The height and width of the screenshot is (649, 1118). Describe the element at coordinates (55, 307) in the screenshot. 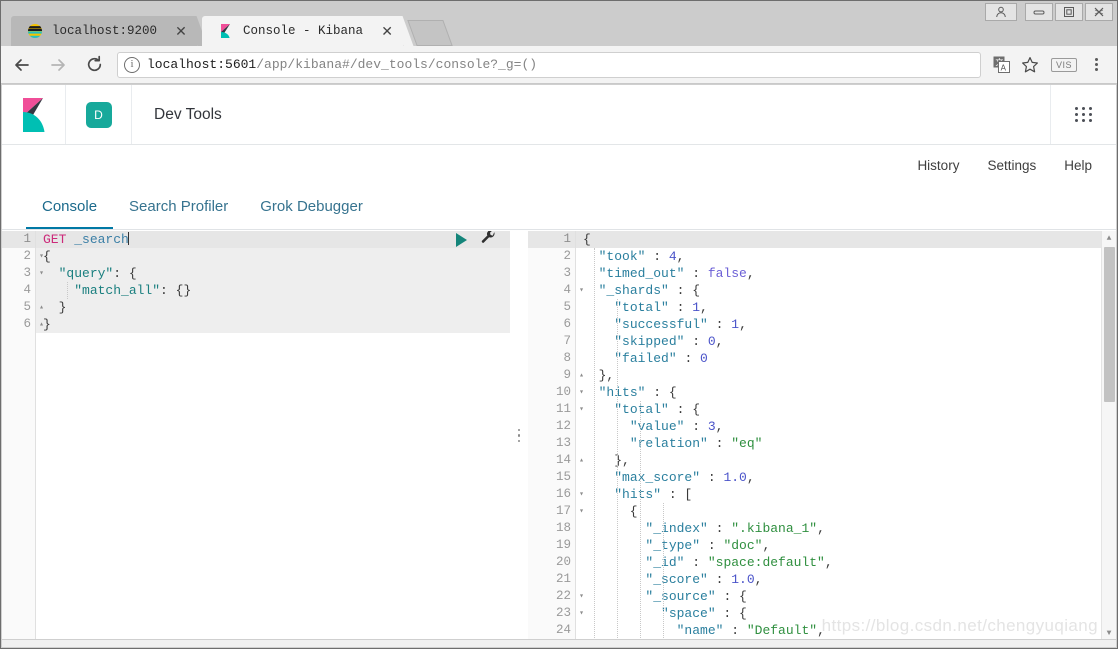

I see `code-token: }` at that location.